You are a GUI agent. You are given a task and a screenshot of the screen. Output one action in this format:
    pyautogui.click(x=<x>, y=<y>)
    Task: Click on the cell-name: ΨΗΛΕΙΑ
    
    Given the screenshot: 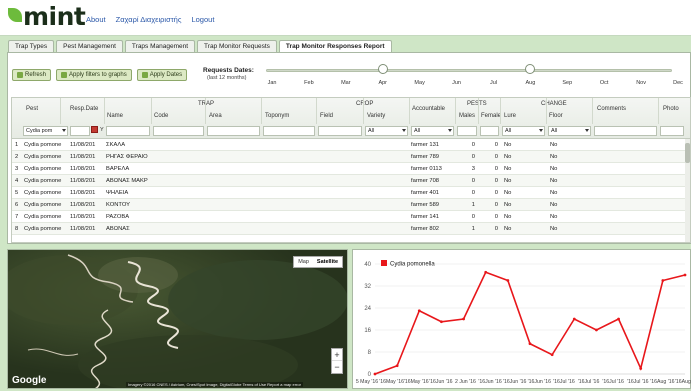 What is the action you would take?
    pyautogui.click(x=117, y=193)
    